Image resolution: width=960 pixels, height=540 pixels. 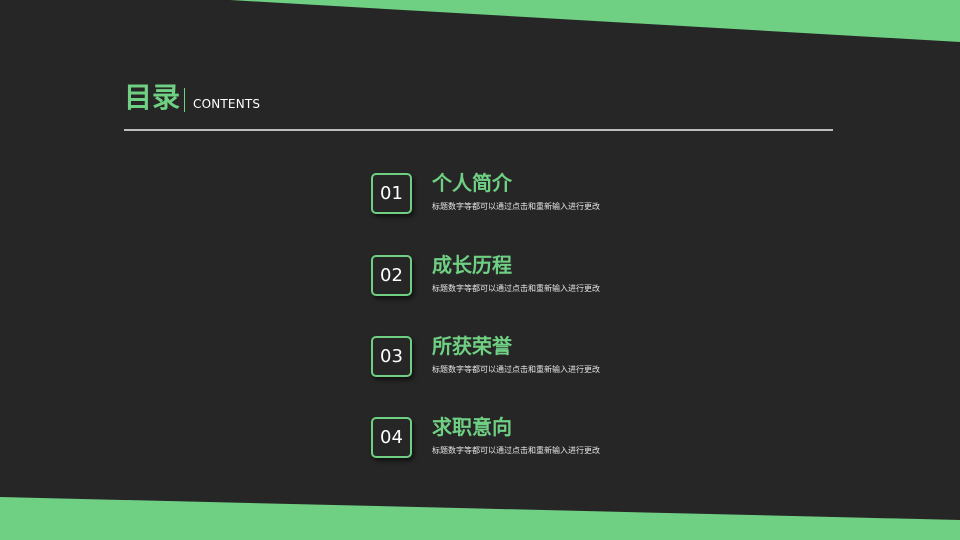 I want to click on toc-item-title: 成长历程, so click(x=472, y=265).